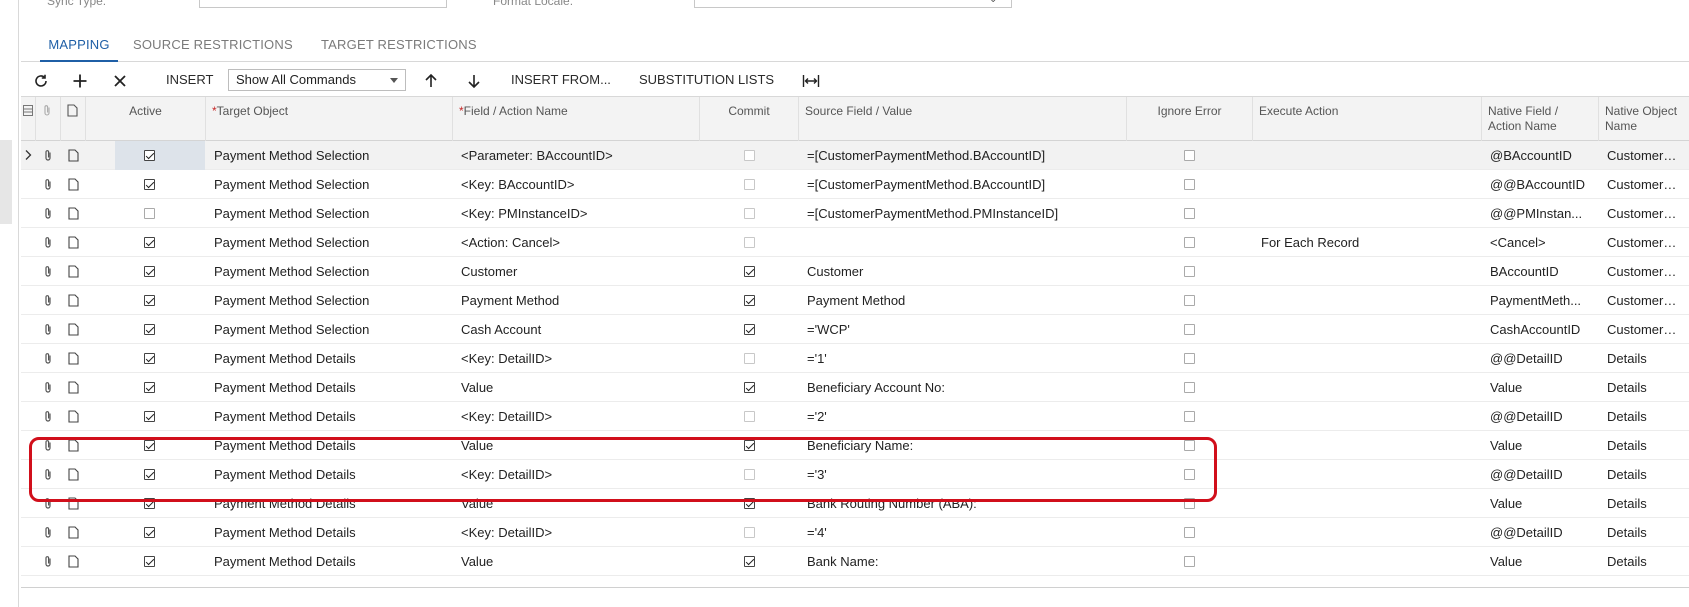  What do you see at coordinates (1367, 119) in the screenshot?
I see `execute-action-header: Execute Action` at bounding box center [1367, 119].